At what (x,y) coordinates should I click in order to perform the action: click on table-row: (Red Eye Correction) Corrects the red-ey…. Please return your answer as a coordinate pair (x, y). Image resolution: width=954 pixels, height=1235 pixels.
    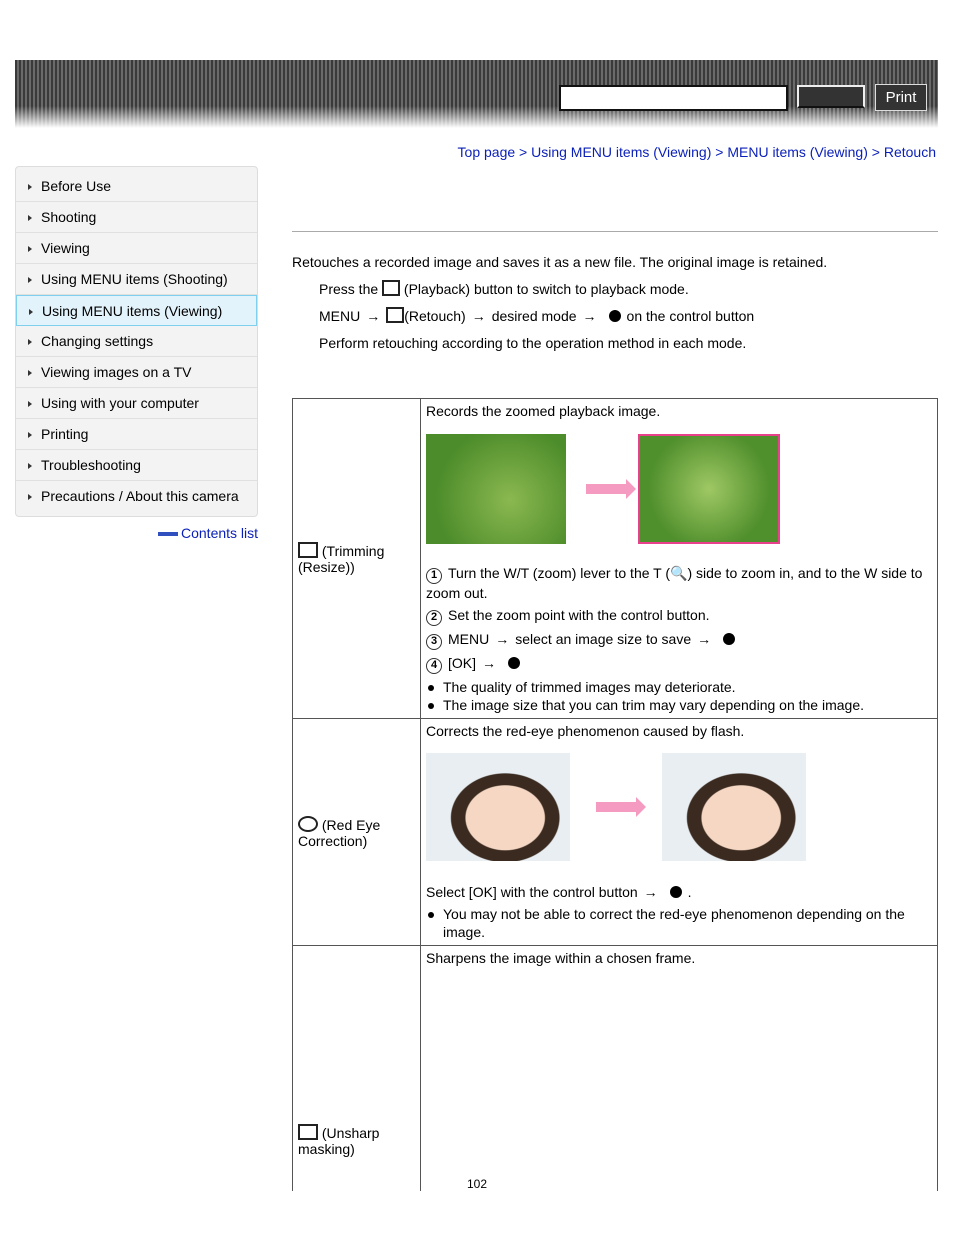
    Looking at the image, I should click on (615, 832).